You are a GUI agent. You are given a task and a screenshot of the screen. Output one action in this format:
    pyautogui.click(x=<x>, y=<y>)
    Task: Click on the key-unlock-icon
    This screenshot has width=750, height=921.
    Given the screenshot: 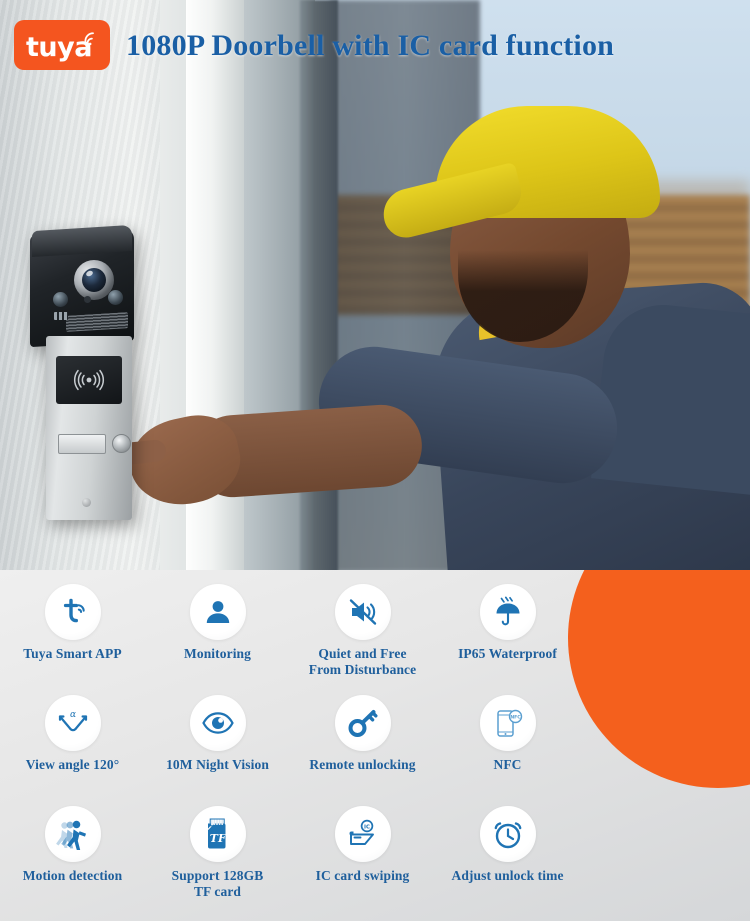 What is the action you would take?
    pyautogui.click(x=362, y=723)
    